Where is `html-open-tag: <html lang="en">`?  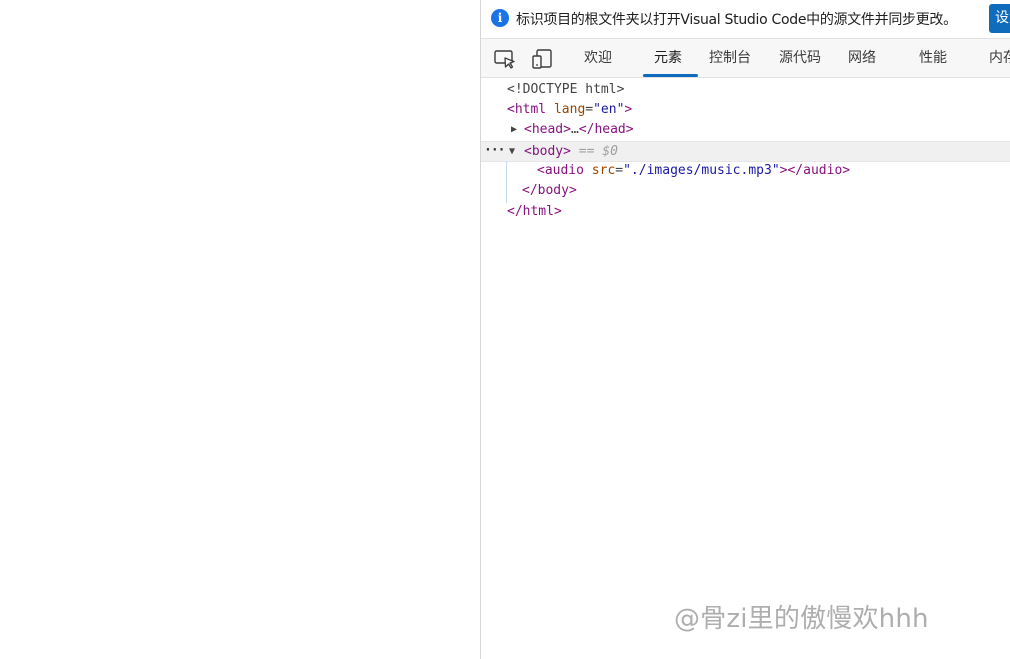
html-open-tag: <html lang="en"> is located at coordinates (570, 109).